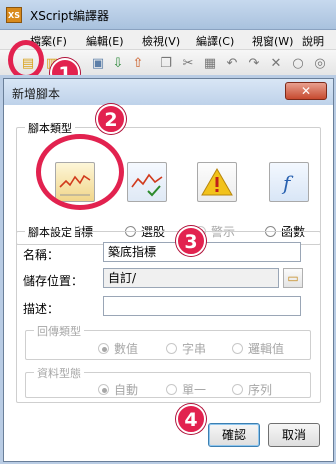  I want to click on script-type-group-label: 腳本類型, so click(50, 128).